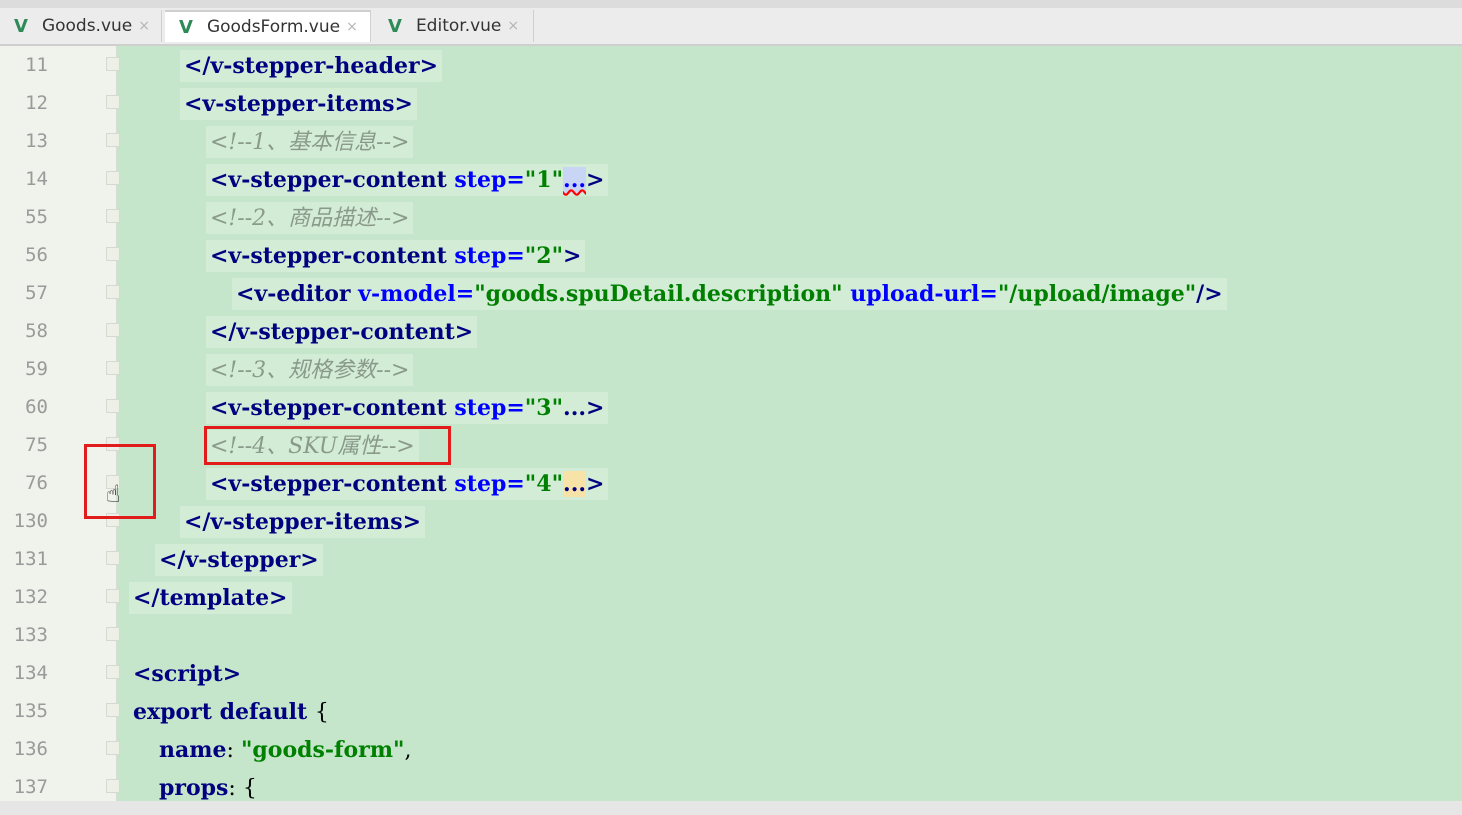 This screenshot has height=815, width=1462. I want to click on hand-cursor-icon: ☝, so click(113, 494).